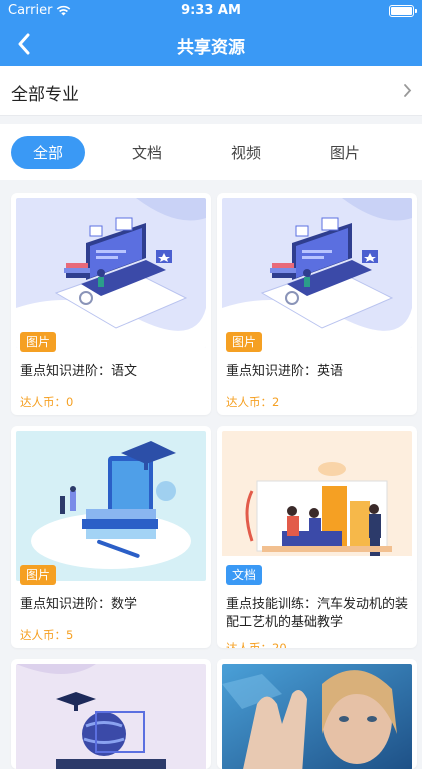  What do you see at coordinates (211, 91) in the screenshot?
I see `major-selector: 全部专业` at bounding box center [211, 91].